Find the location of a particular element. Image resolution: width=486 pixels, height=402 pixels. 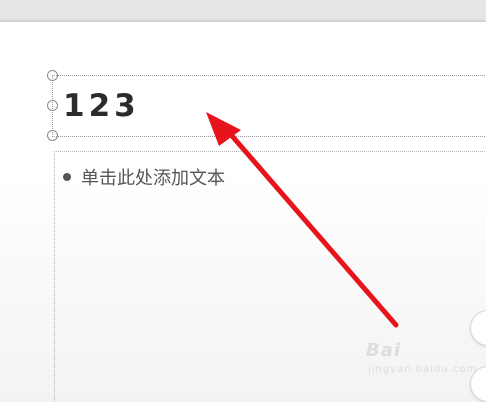

title-placeholder: 123 is located at coordinates (269, 106).